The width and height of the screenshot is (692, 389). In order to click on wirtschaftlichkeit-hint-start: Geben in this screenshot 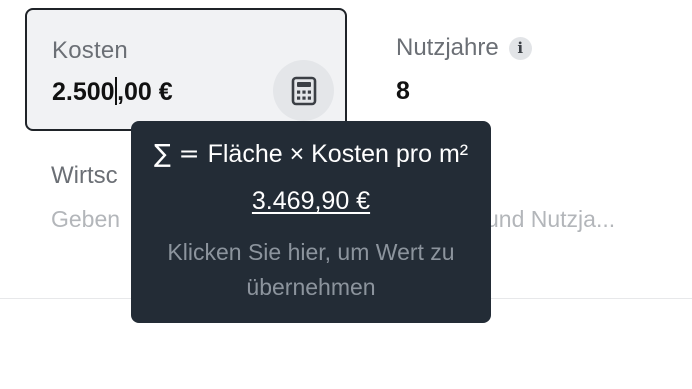, I will do `click(86, 219)`.